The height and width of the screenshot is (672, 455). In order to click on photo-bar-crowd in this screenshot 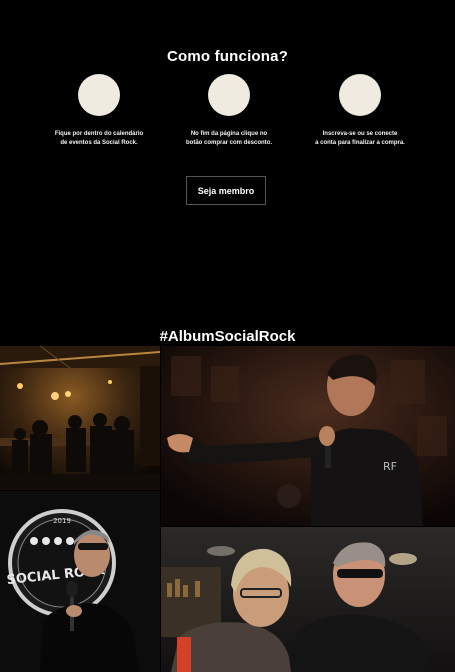, I will do `click(80, 418)`.